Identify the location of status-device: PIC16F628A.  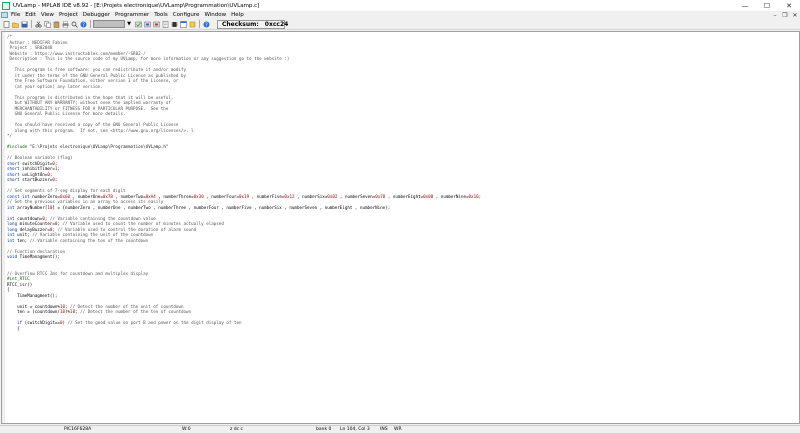
(78, 429).